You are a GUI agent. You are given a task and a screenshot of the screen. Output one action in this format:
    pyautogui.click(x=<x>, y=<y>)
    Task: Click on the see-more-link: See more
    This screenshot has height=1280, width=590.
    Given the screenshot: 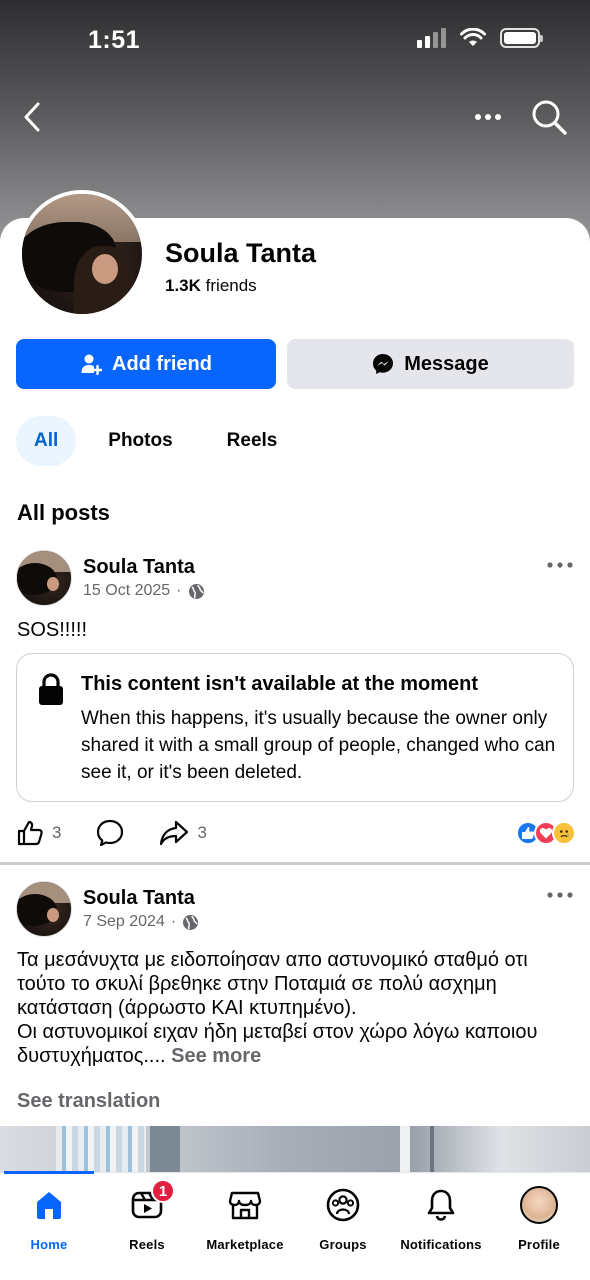 What is the action you would take?
    pyautogui.click(x=216, y=1056)
    